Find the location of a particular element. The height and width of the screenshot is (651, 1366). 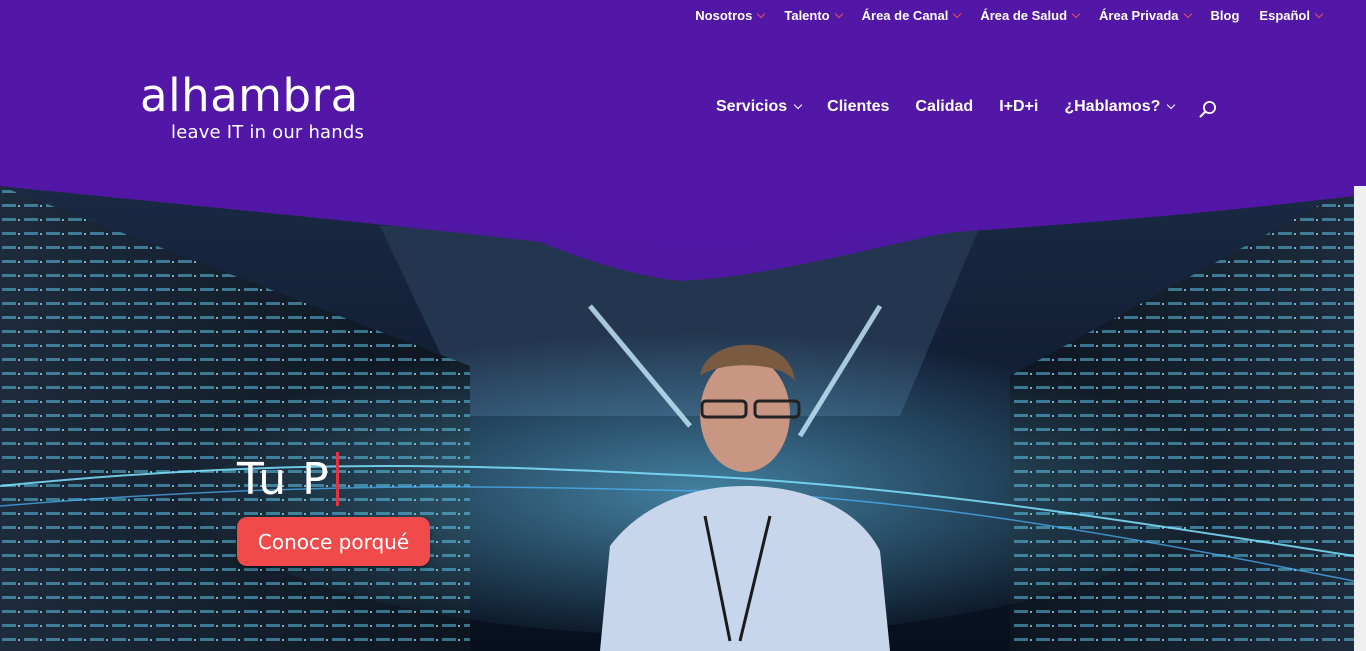

nav-item-label: Servicios is located at coordinates (752, 106).